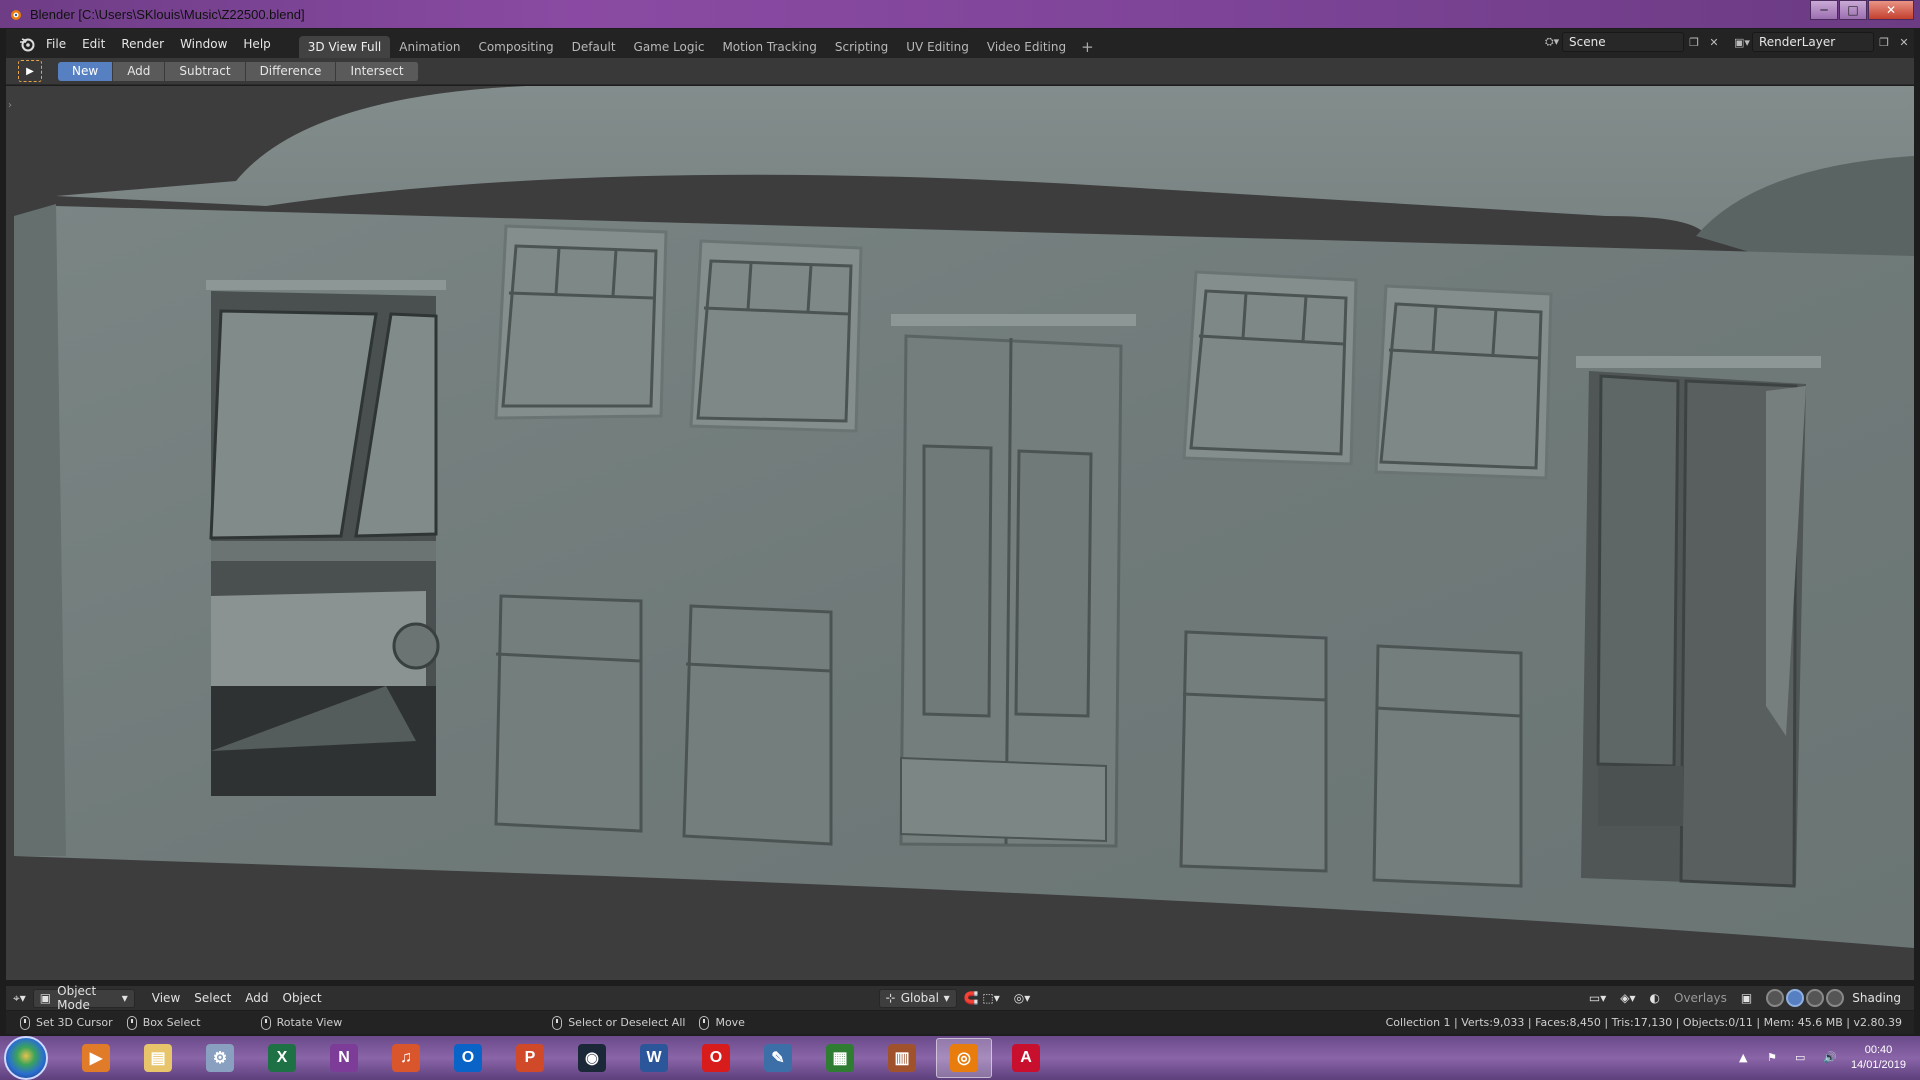  Describe the element at coordinates (982, 998) in the screenshot. I see `snap-icon: 🧲 ⬚▾` at that location.